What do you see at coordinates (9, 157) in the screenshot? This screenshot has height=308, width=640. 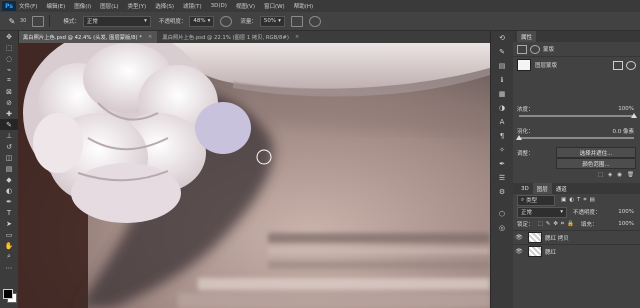 I see `eraser-tool-icon: ◫` at bounding box center [9, 157].